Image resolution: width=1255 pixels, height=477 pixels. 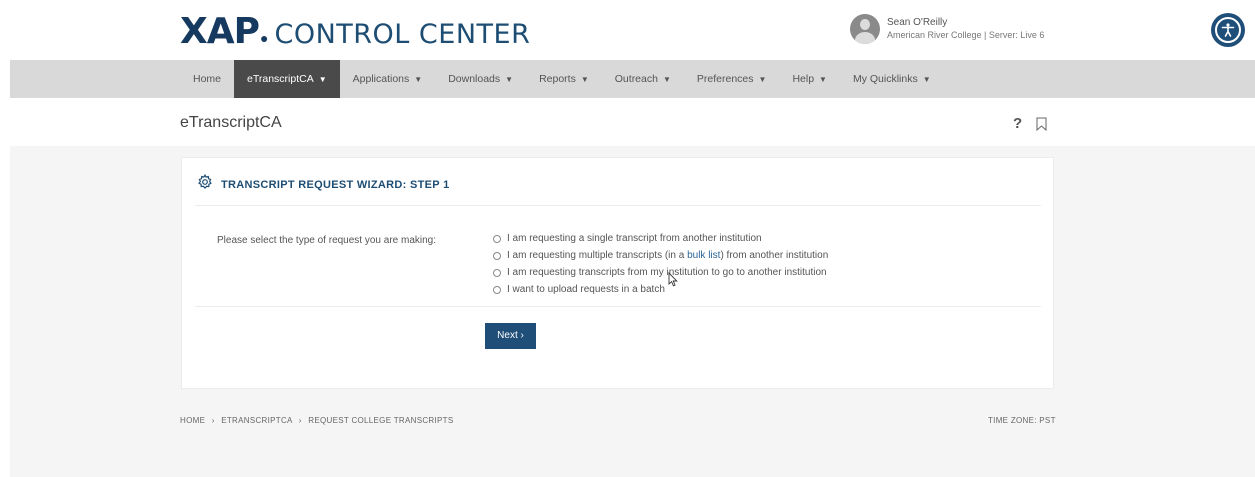 I want to click on user-name: Sean O'Reilly, so click(x=917, y=22).